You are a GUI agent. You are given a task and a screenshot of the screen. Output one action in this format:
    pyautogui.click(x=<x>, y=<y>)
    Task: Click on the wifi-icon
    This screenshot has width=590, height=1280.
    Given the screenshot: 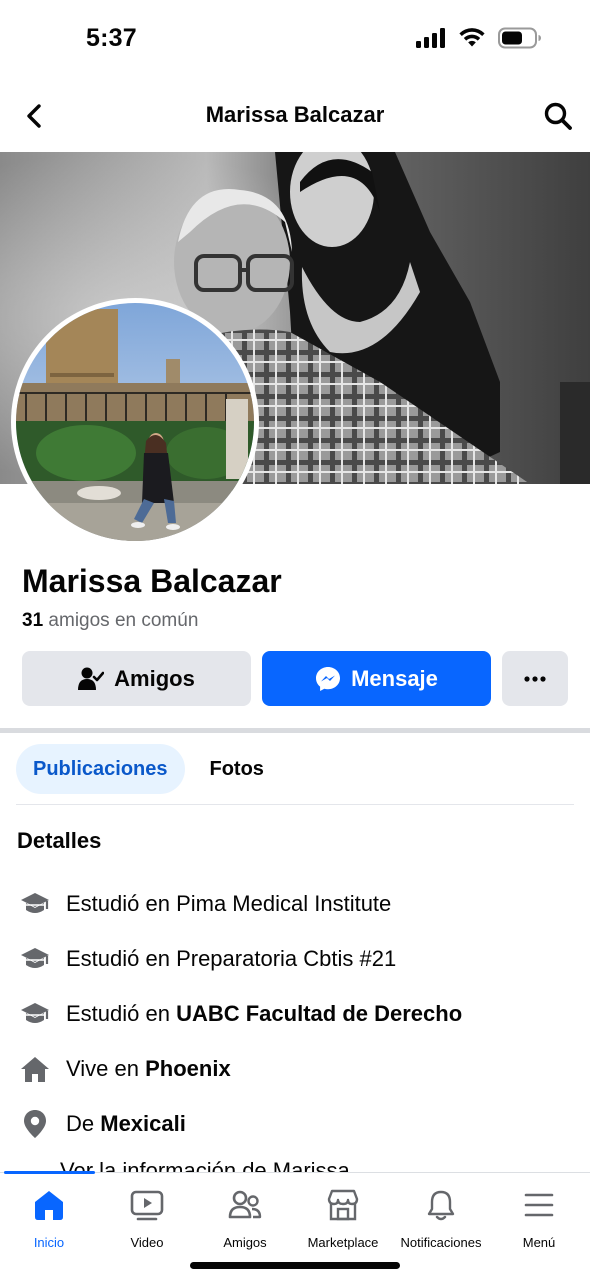 What is the action you would take?
    pyautogui.click(x=472, y=37)
    